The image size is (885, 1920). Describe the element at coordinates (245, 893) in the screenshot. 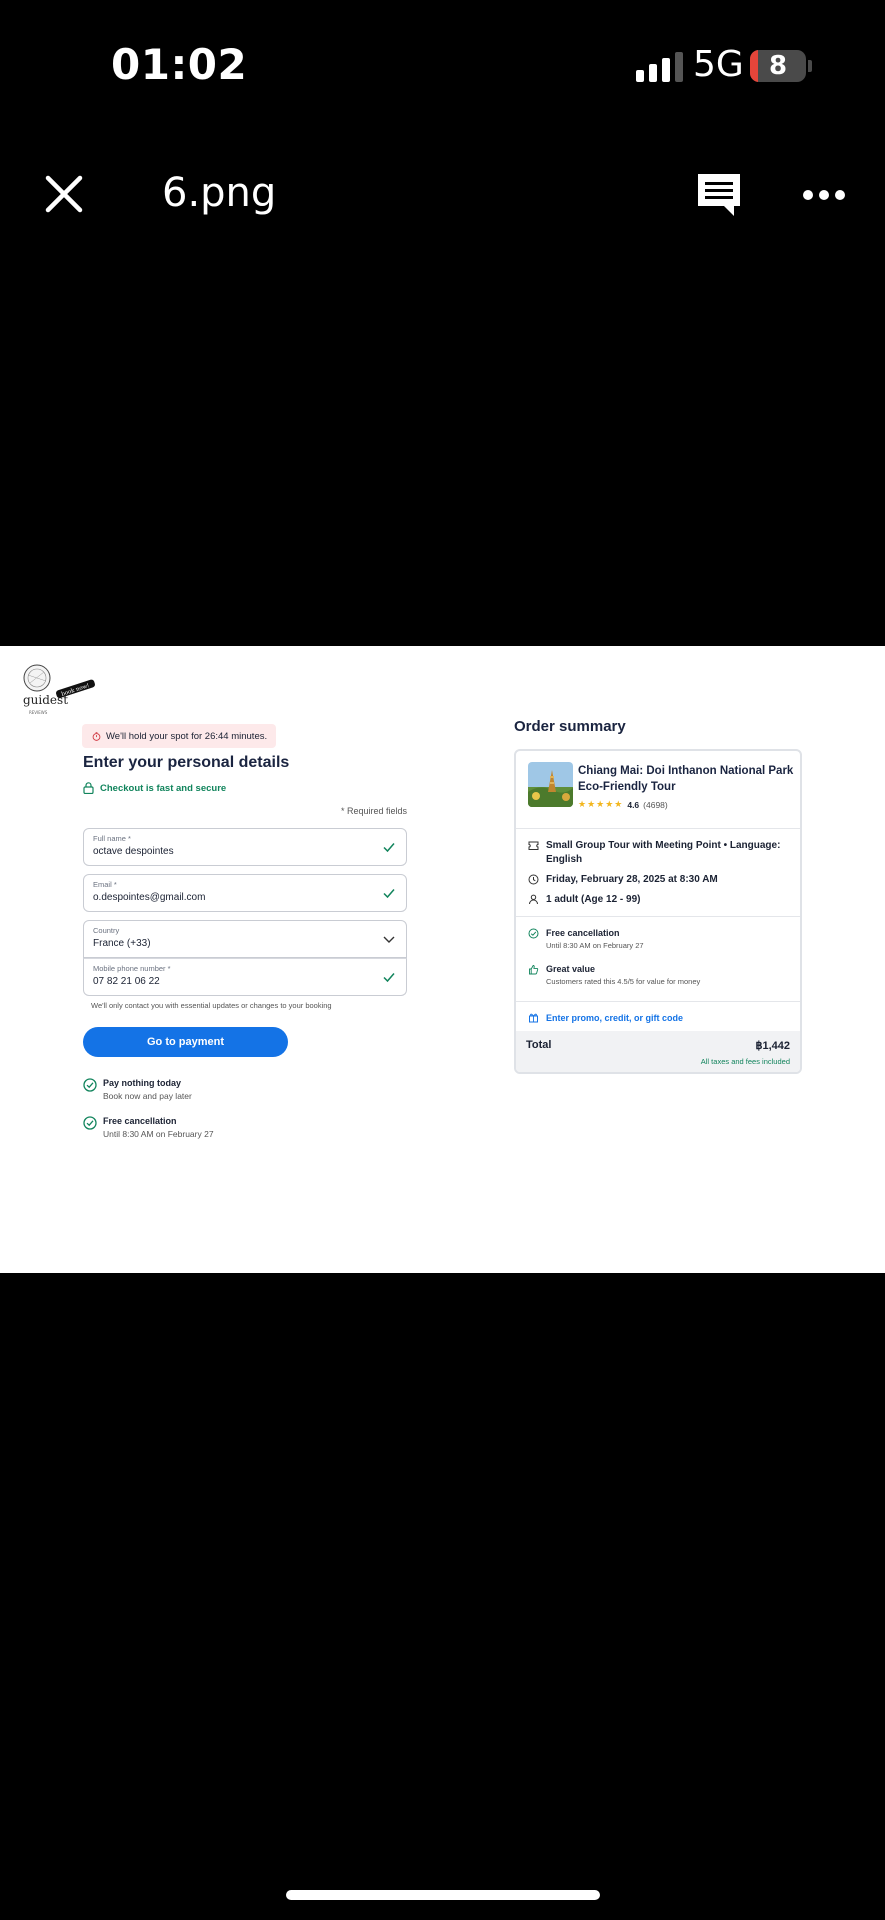

I see `email-field: Email * o.despointes@gmail.com` at that location.